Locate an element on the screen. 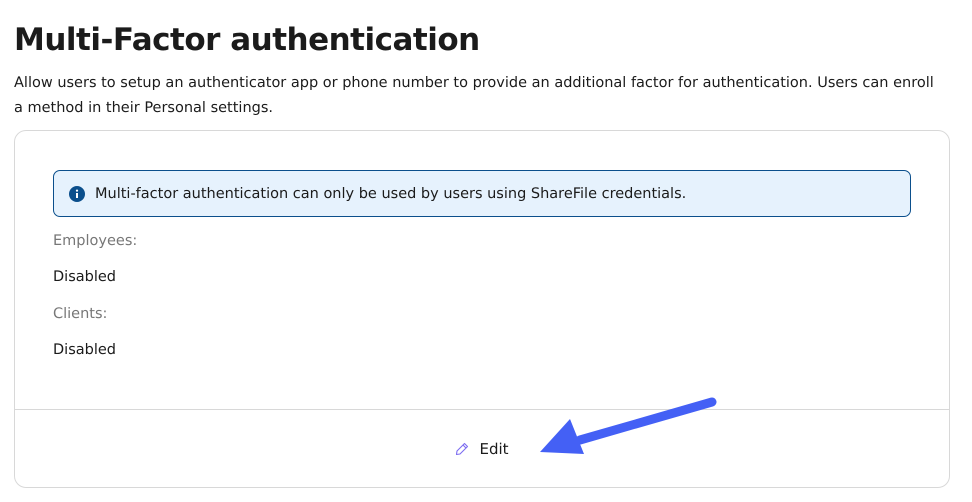  info-icon is located at coordinates (77, 194).